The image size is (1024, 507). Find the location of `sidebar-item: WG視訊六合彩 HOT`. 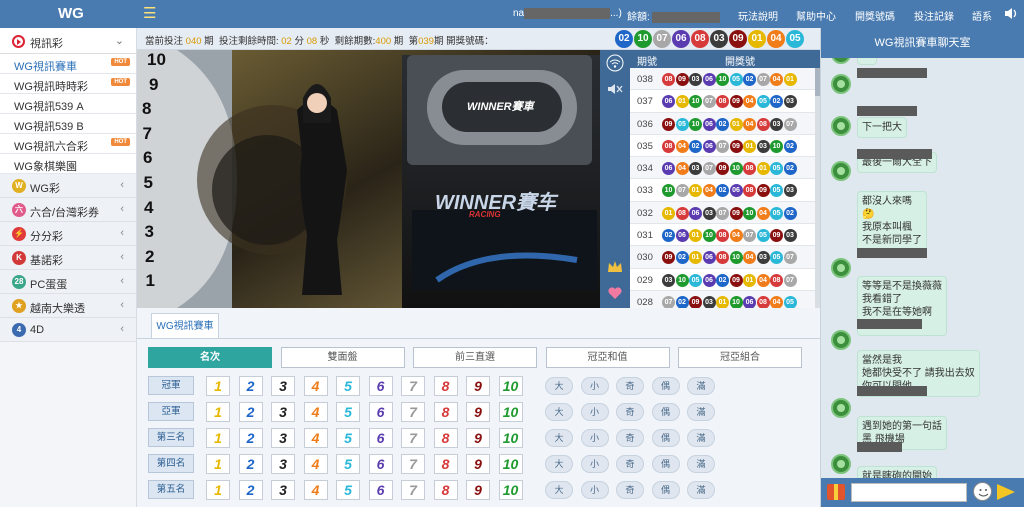

sidebar-item: WG視訊六合彩 HOT is located at coordinates (68, 144).